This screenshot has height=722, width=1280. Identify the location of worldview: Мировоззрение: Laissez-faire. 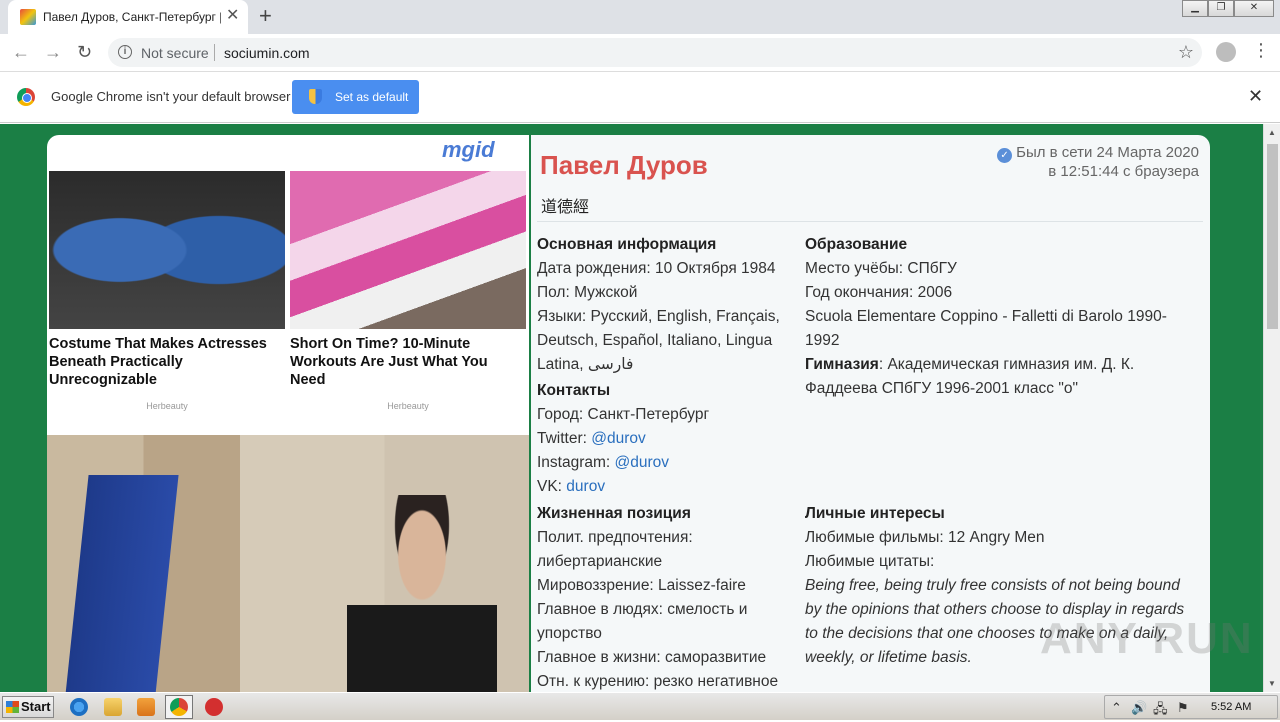
(641, 585).